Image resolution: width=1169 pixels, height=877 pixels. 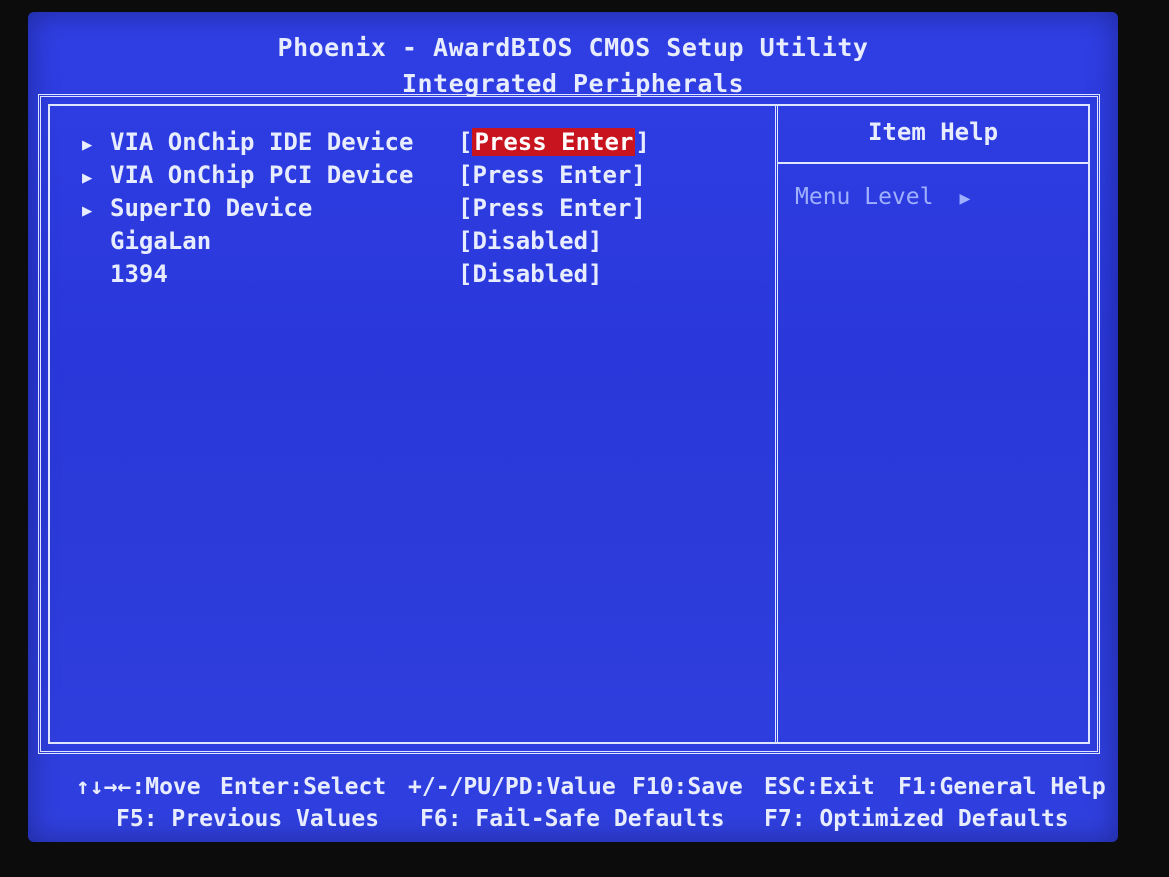 I want to click on page-title: Phoenix - AwardBIOS CMOS Setup Utility, so click(x=573, y=47).